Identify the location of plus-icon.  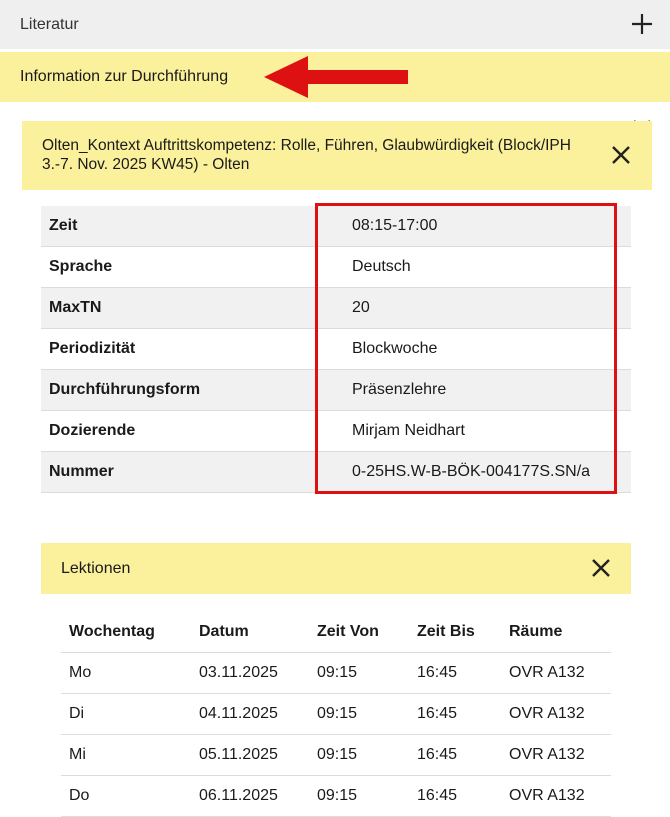
(642, 24).